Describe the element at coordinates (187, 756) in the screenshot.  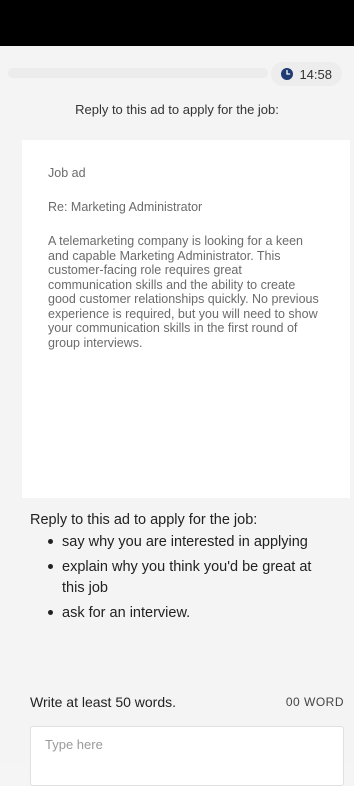
I see `answer-textarea` at that location.